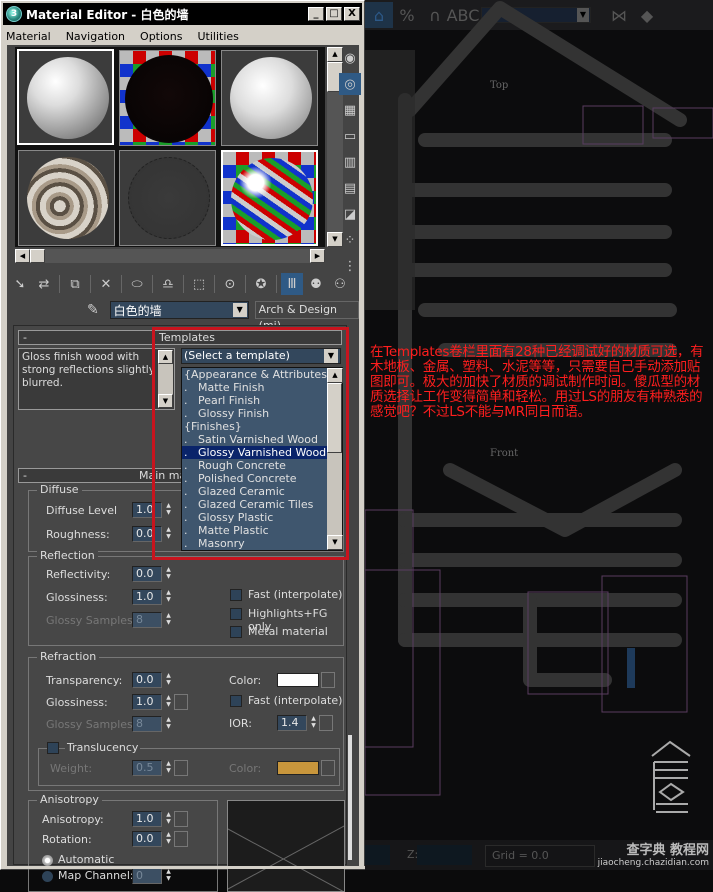 The image size is (713, 892). What do you see at coordinates (335, 375) in the screenshot?
I see `scroll-up-button: ▲` at bounding box center [335, 375].